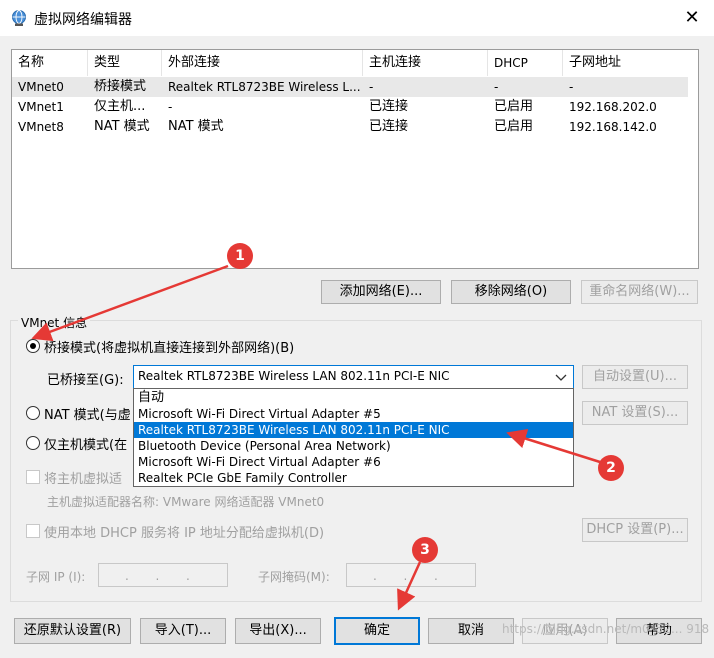  What do you see at coordinates (405, 576) in the screenshot?
I see `subnet-mask-dots: . . .` at bounding box center [405, 576].